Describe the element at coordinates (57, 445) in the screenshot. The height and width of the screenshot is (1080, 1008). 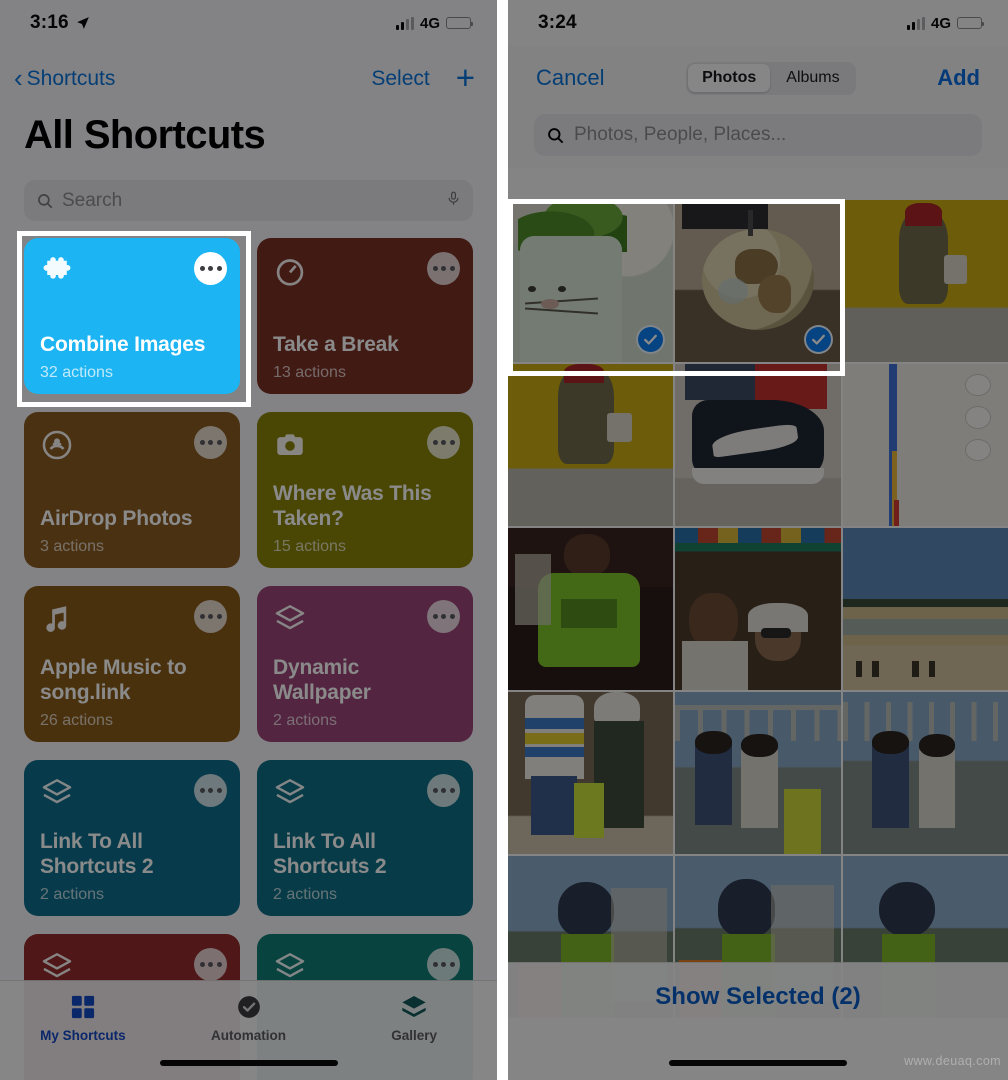
I see `airdrop-icon` at that location.